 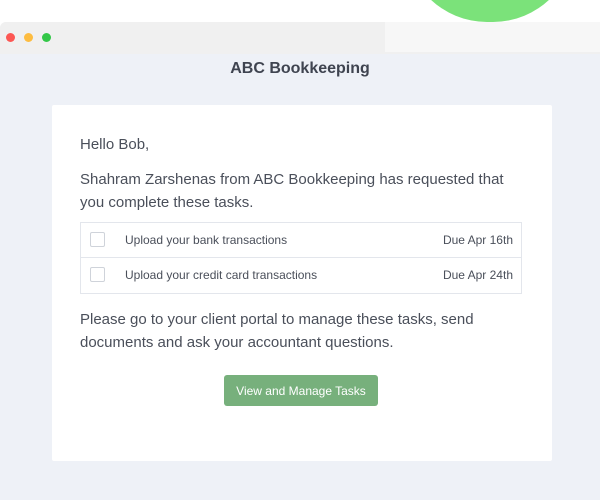 What do you see at coordinates (206, 240) in the screenshot?
I see `task-label: Upload your bank transactions` at bounding box center [206, 240].